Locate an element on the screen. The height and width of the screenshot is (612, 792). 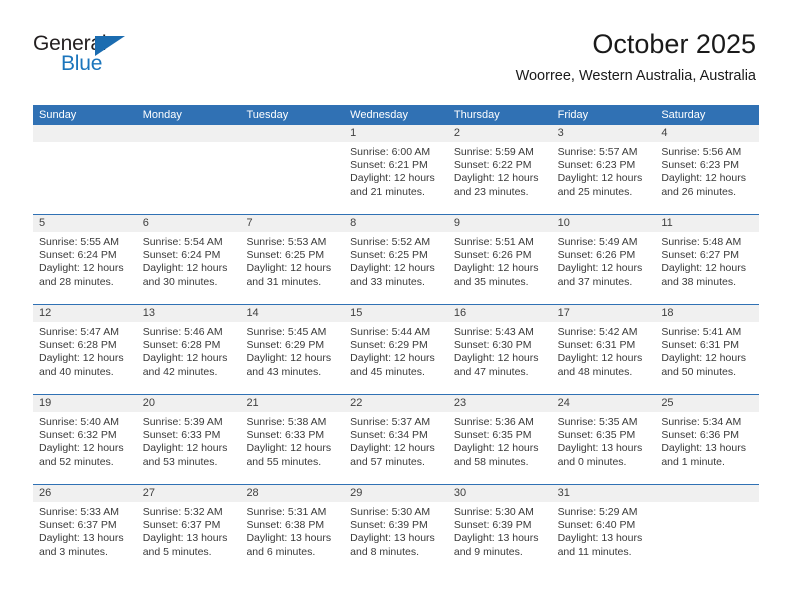
day-number-band: 30 is located at coordinates (499, 493).